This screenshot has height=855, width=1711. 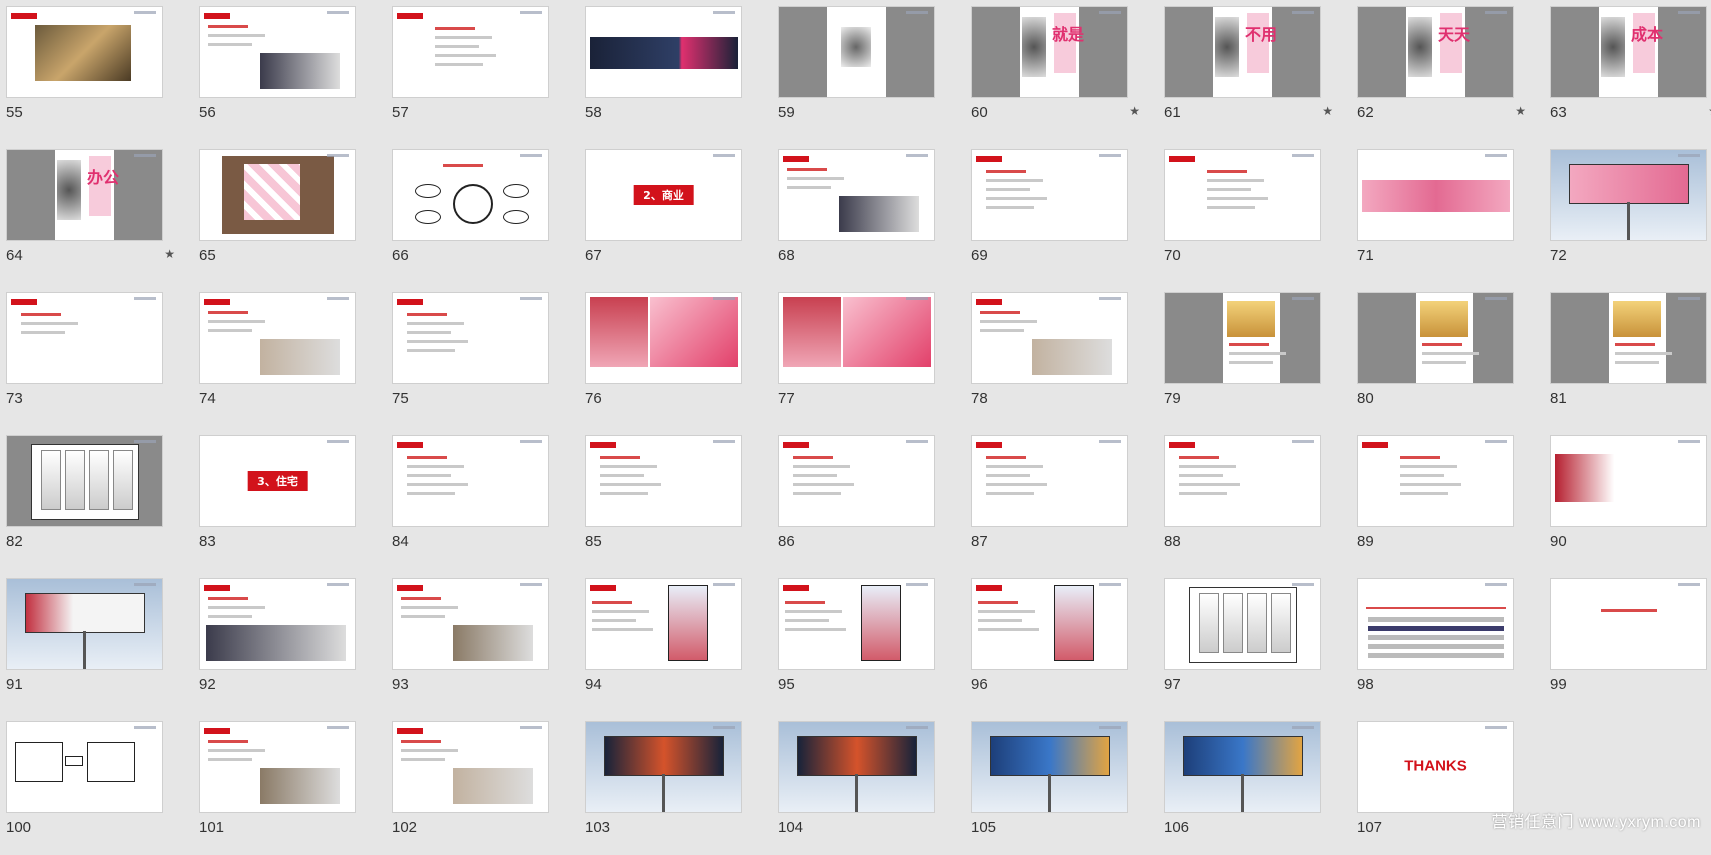 I want to click on slide-thumbnail: 94, so click(x=663, y=645).